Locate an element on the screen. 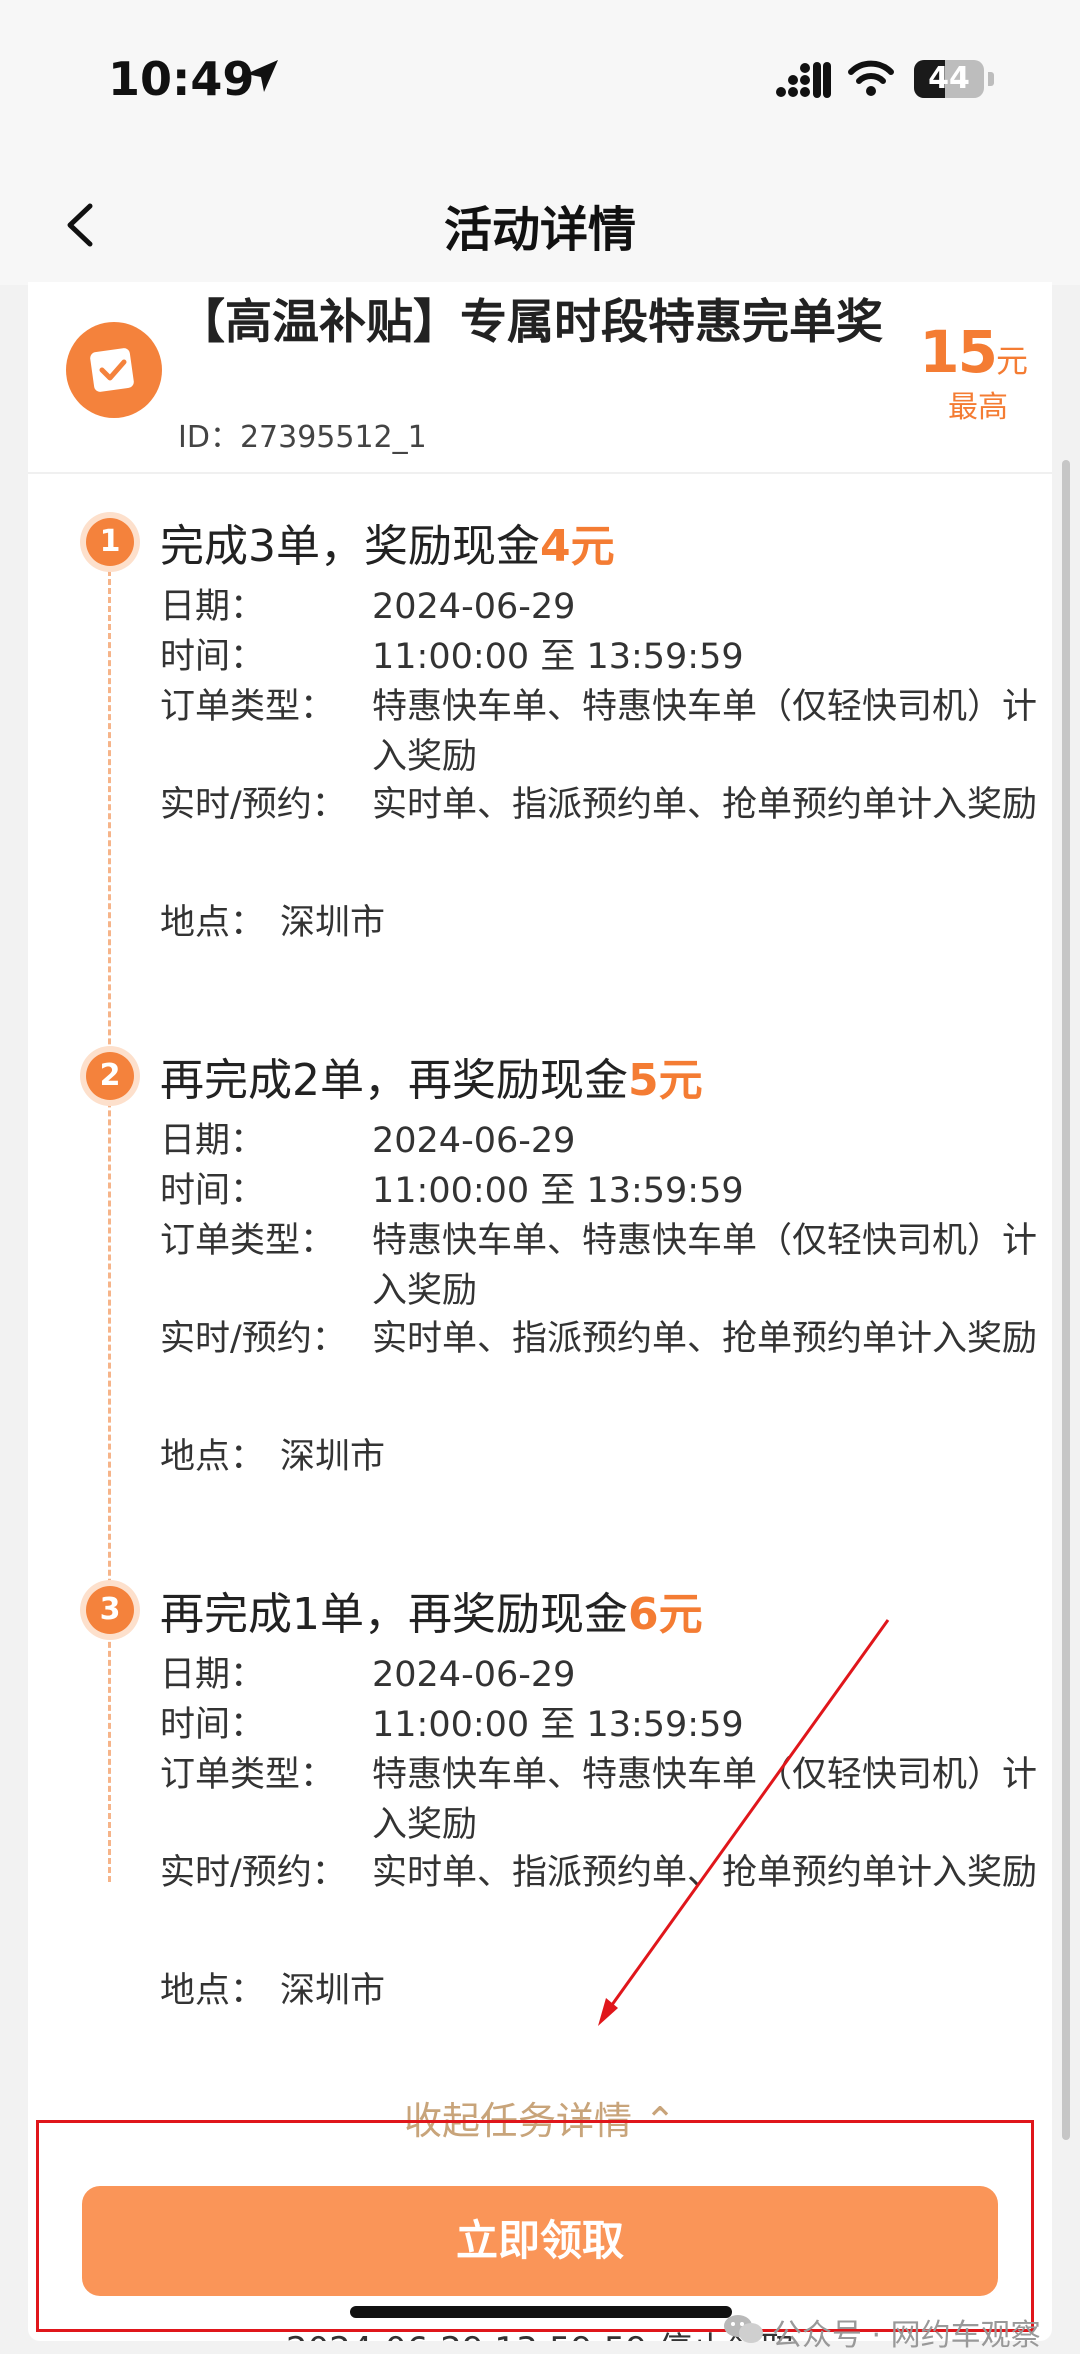 This screenshot has width=1080, height=2354. step-title: 再完成2单，再奖励现金5元 is located at coordinates (431, 1076).